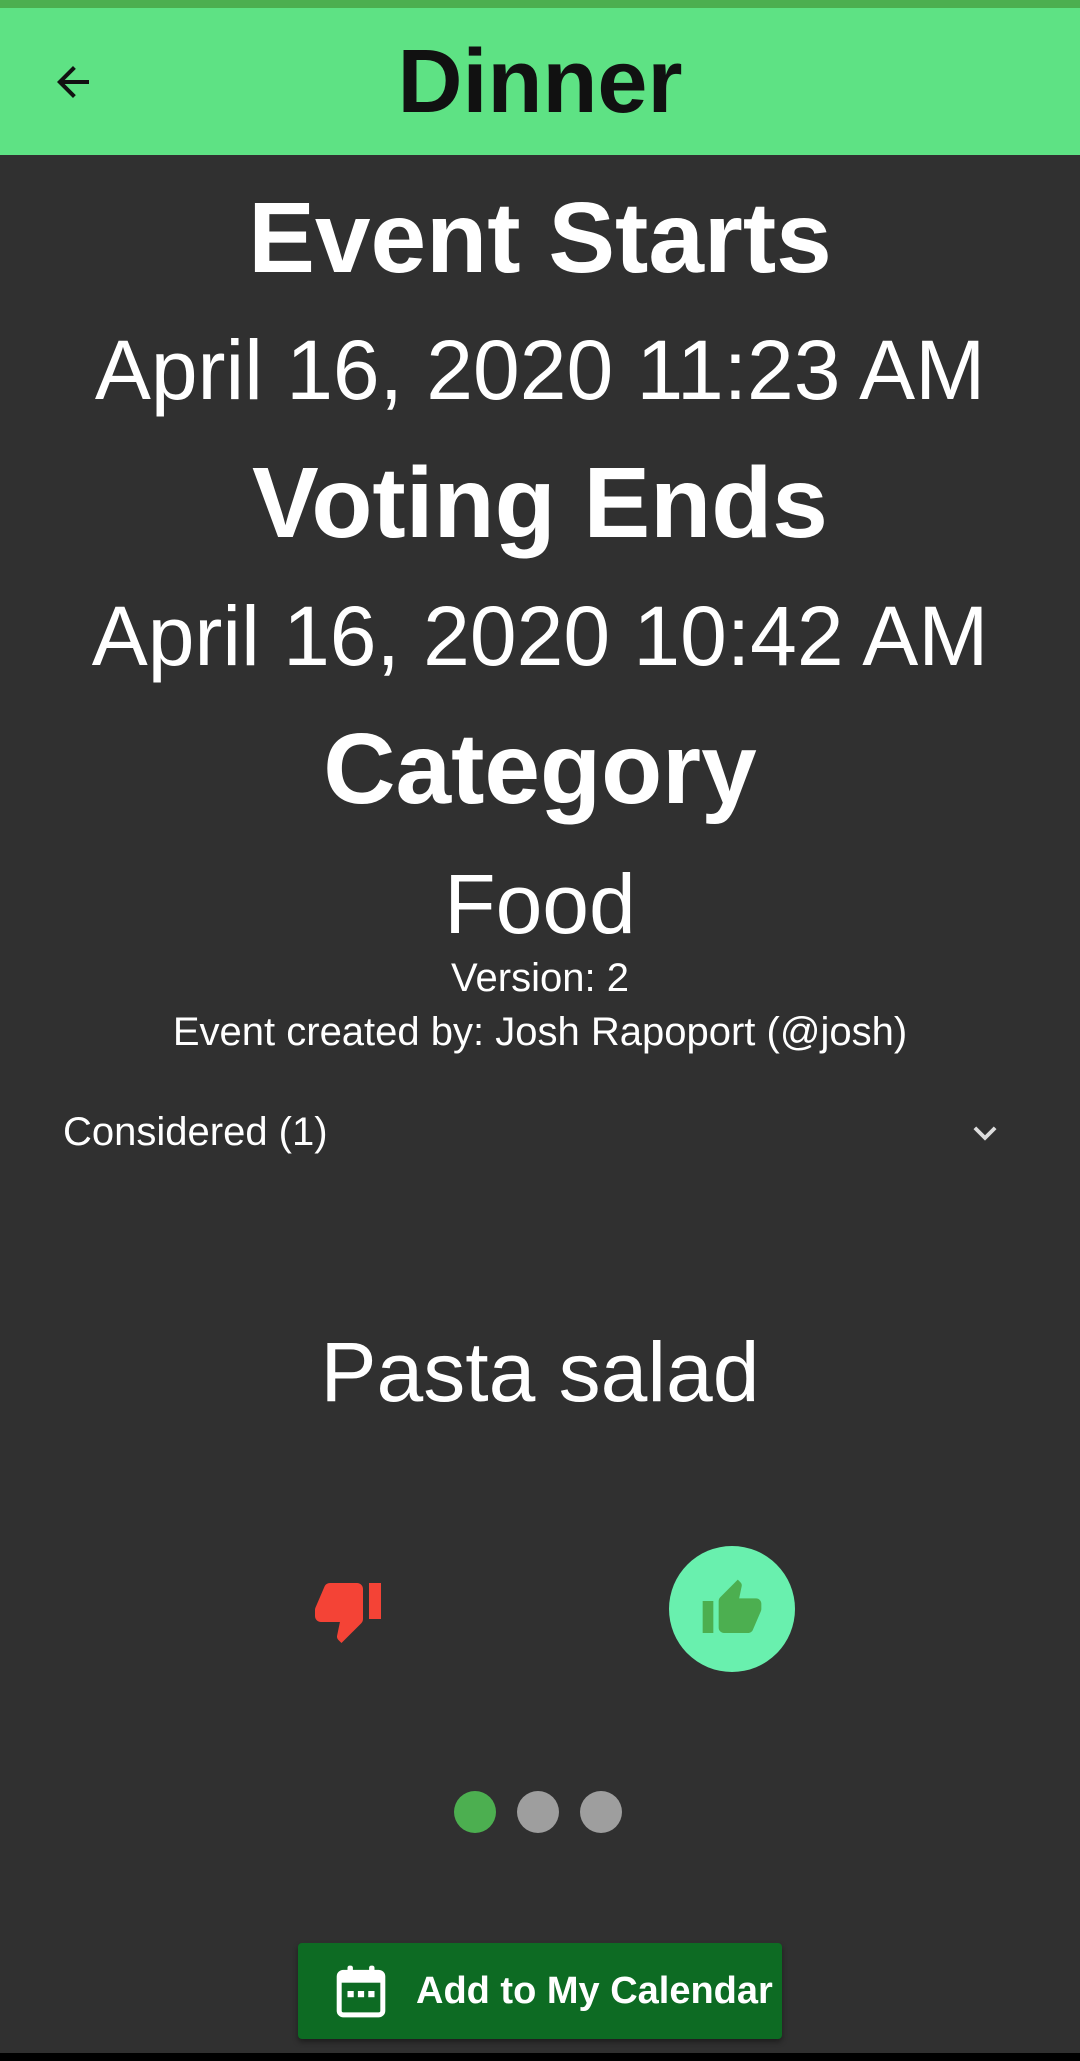  I want to click on bottom-strip, so click(540, 2057).